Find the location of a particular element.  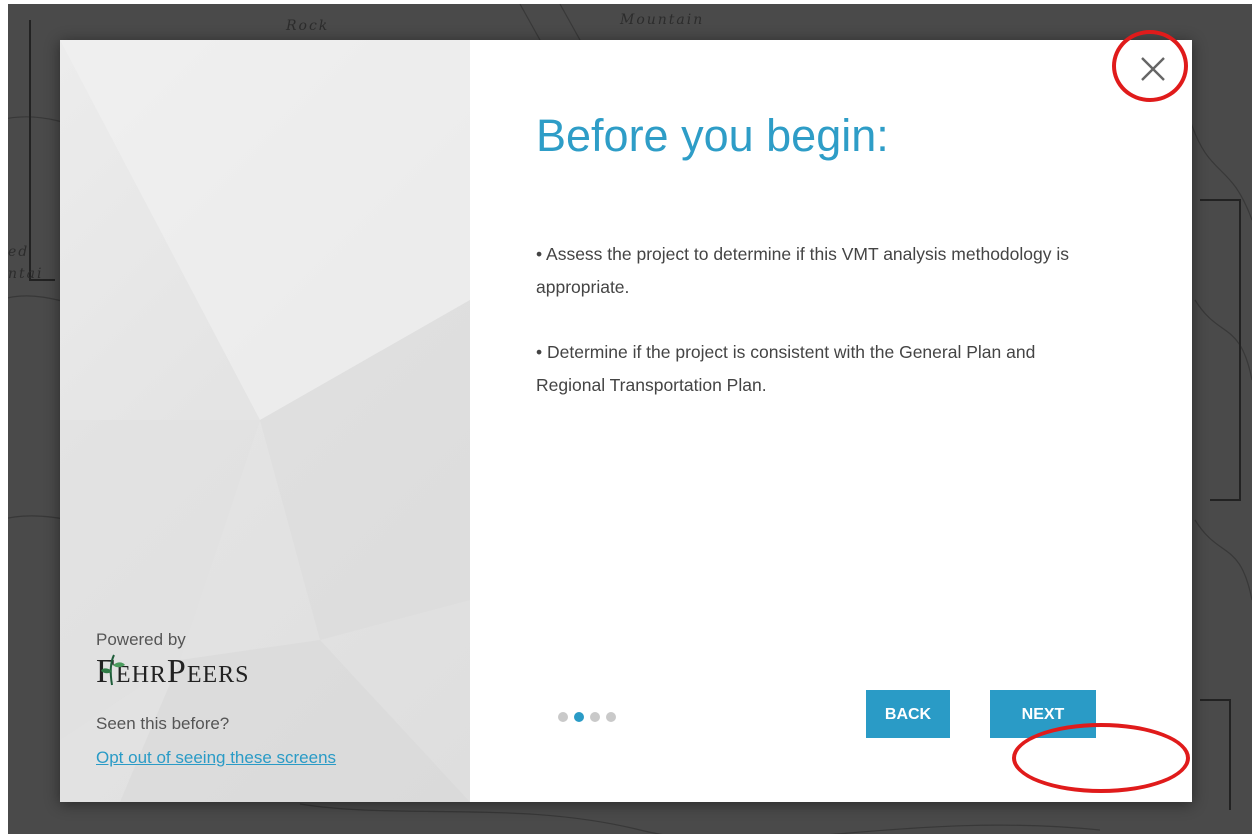

pager-dots is located at coordinates (587, 717).